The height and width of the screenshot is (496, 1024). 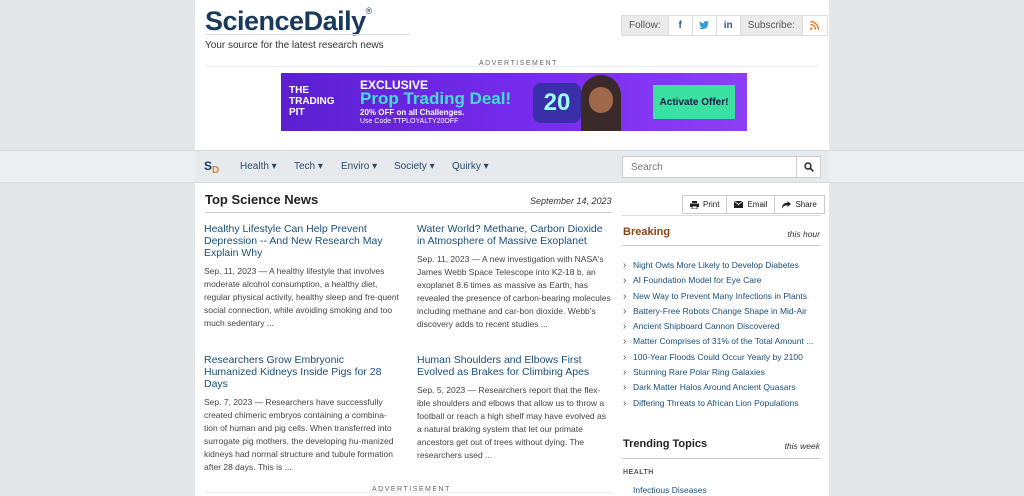 What do you see at coordinates (571, 201) in the screenshot?
I see `top-news-date: September 14, 2023` at bounding box center [571, 201].